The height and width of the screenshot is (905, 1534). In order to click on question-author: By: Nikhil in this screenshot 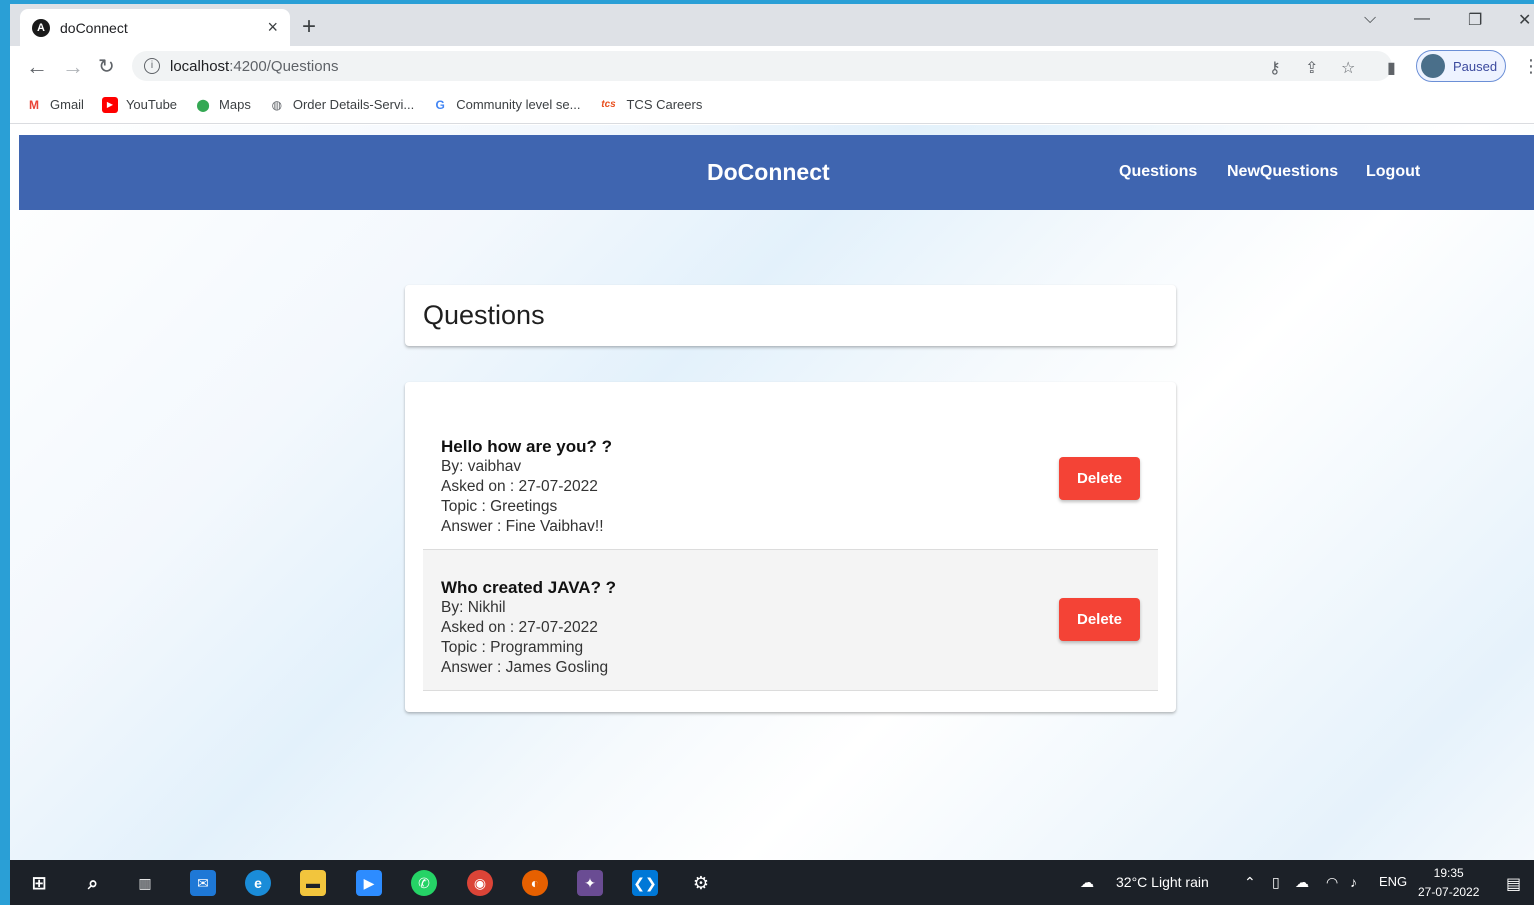, I will do `click(473, 607)`.